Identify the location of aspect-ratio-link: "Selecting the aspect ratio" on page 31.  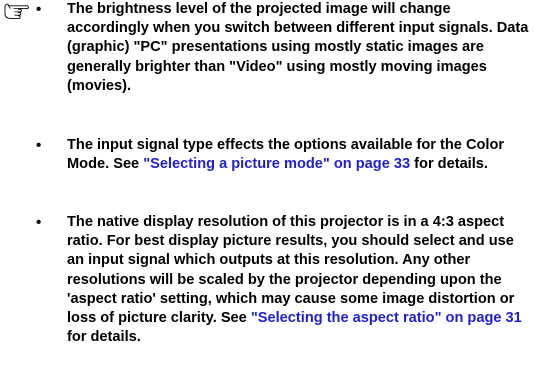
(386, 318).